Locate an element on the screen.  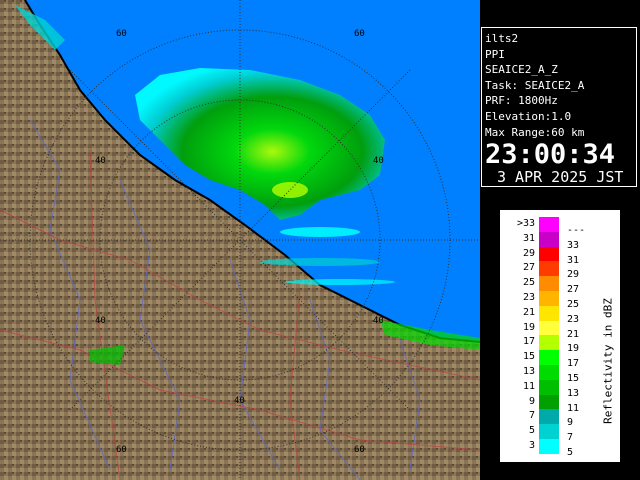
scan-date: 3 APR 2025 JST is located at coordinates (560, 177).